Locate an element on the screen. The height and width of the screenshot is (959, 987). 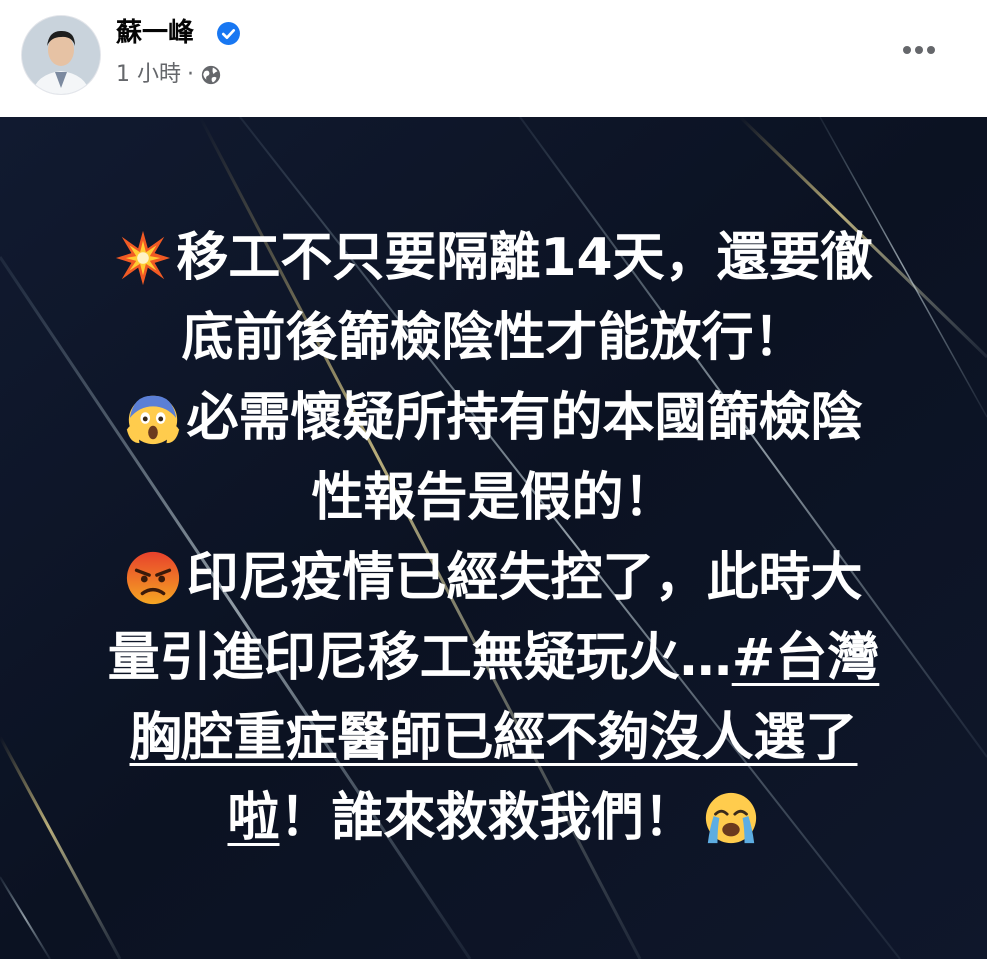
image-text-line-2: 底前後篩檢陰性才能放行！ is located at coordinates (493, 338).